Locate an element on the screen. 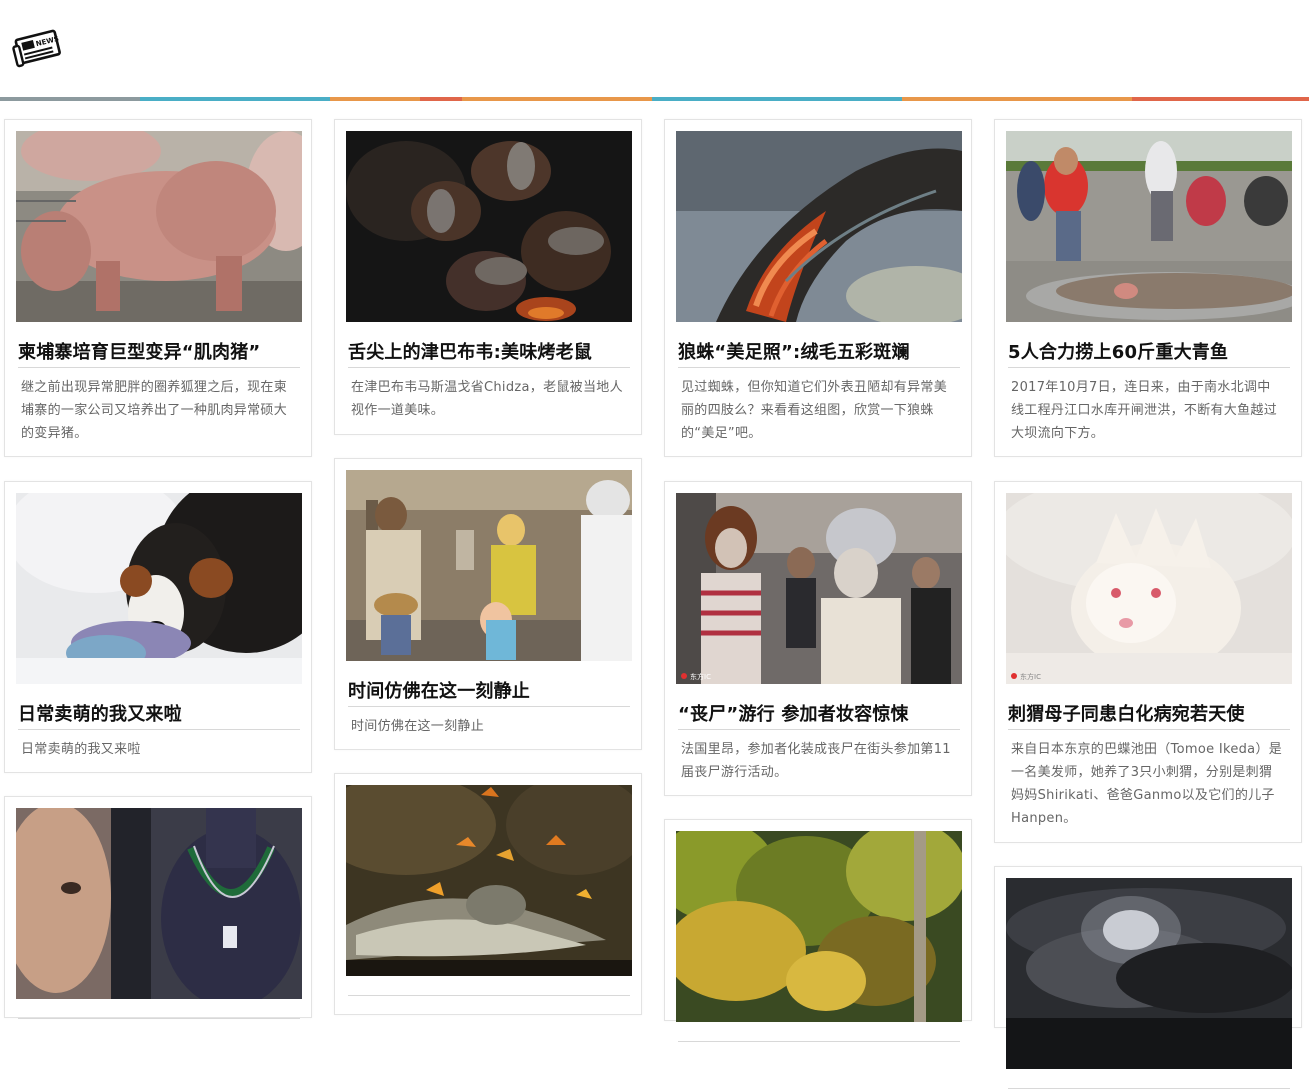 This screenshot has height=1089, width=1309. card-image-night-sky-moon is located at coordinates (1149, 973).